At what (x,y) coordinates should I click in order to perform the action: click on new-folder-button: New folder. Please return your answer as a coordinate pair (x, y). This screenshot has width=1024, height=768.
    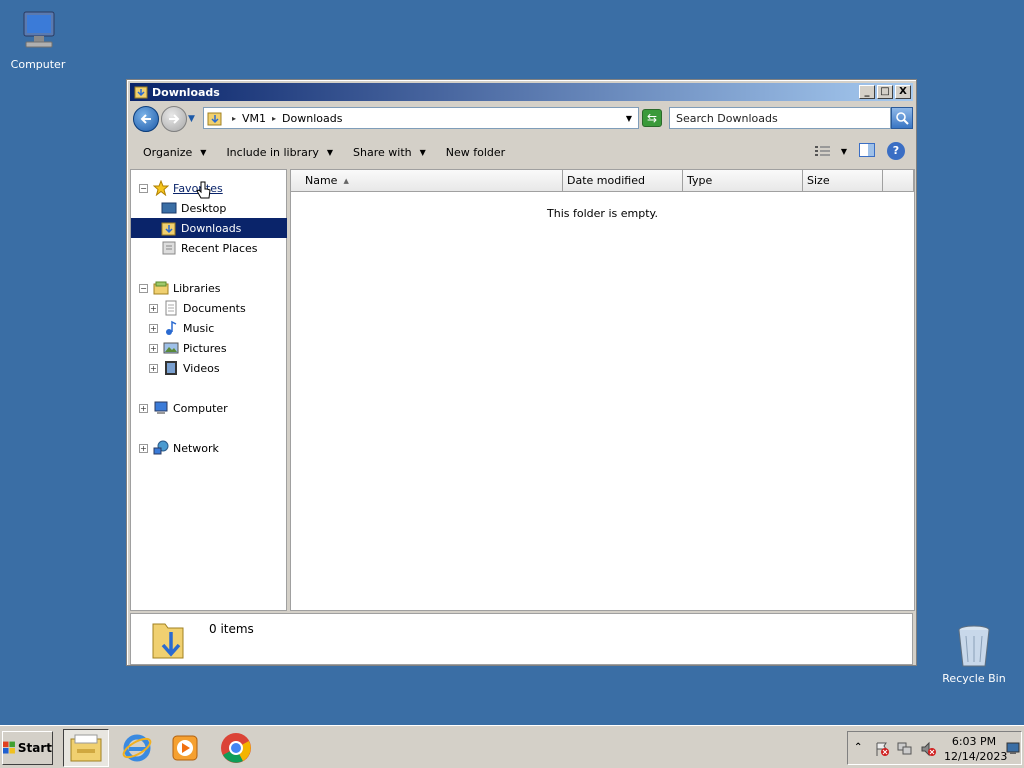
    Looking at the image, I should click on (475, 152).